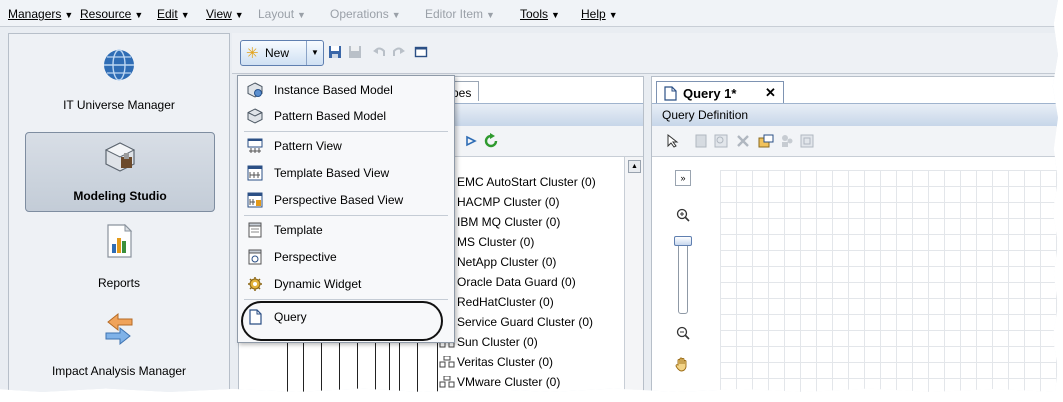 The width and height of the screenshot is (1063, 402). I want to click on tree-item: RedHatCluster (0), so click(505, 302).